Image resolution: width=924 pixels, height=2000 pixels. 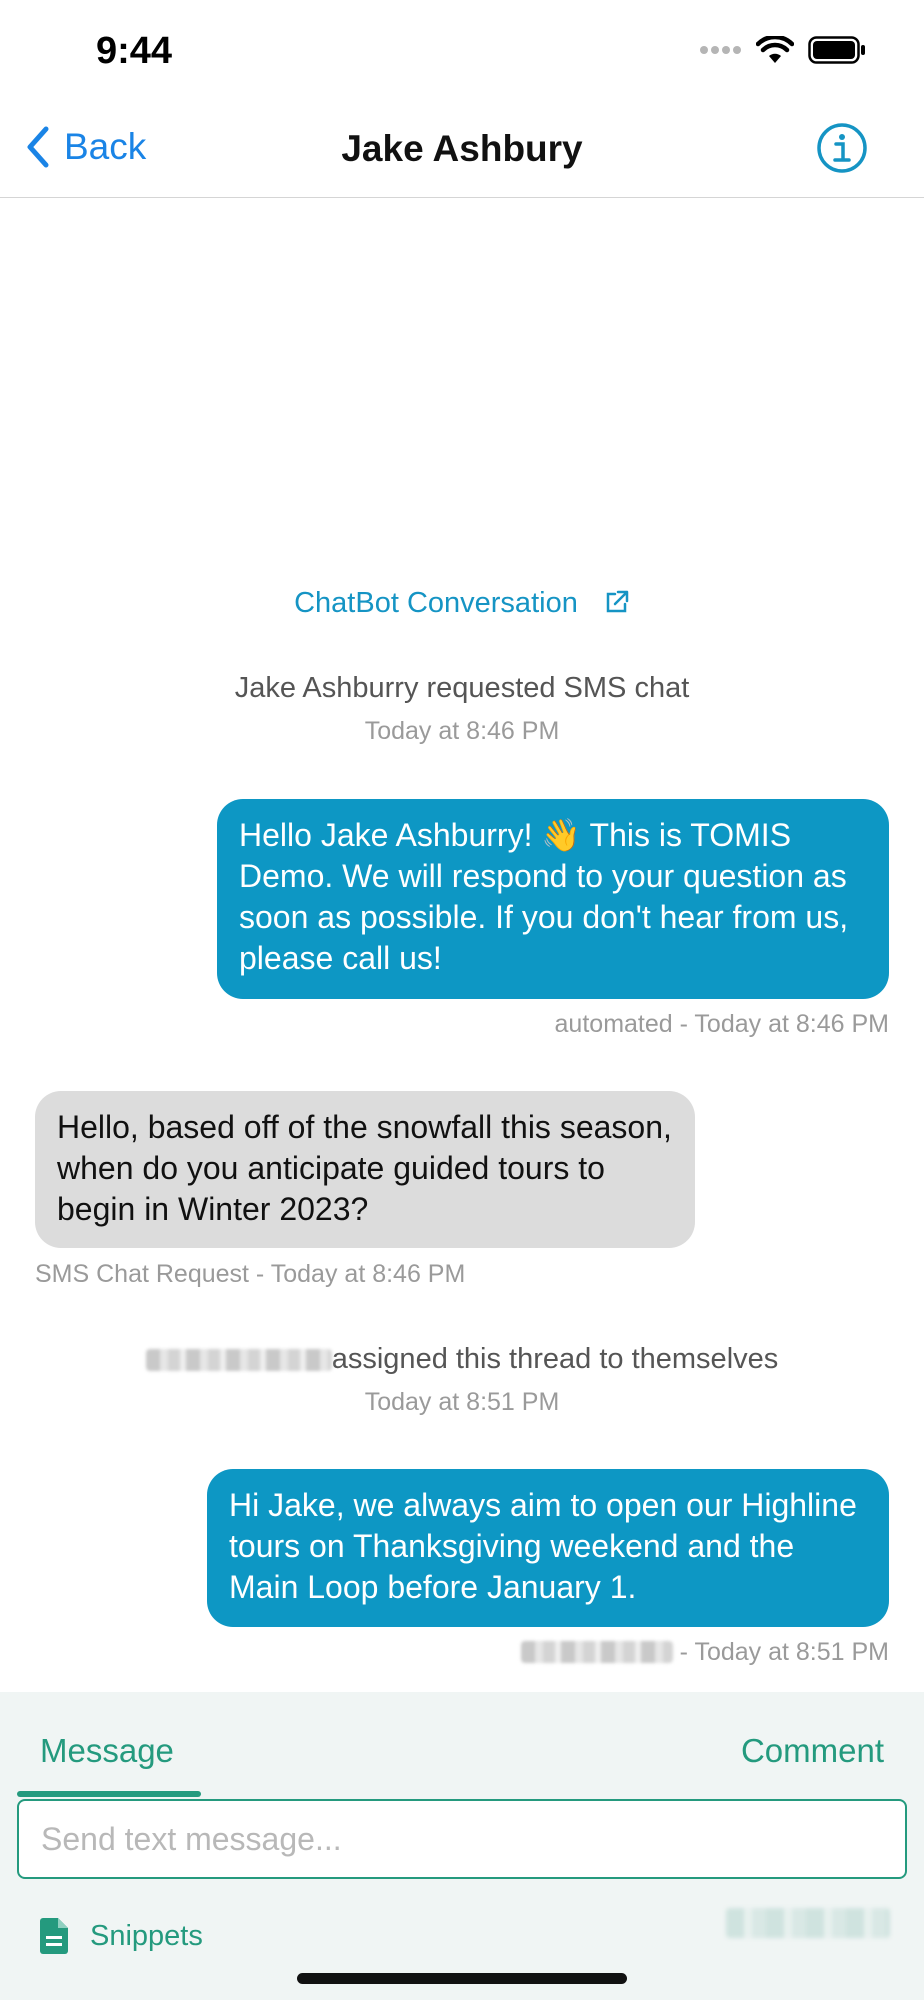 I want to click on message-meta-row: - Today at 8:51 PM, so click(x=704, y=1652).